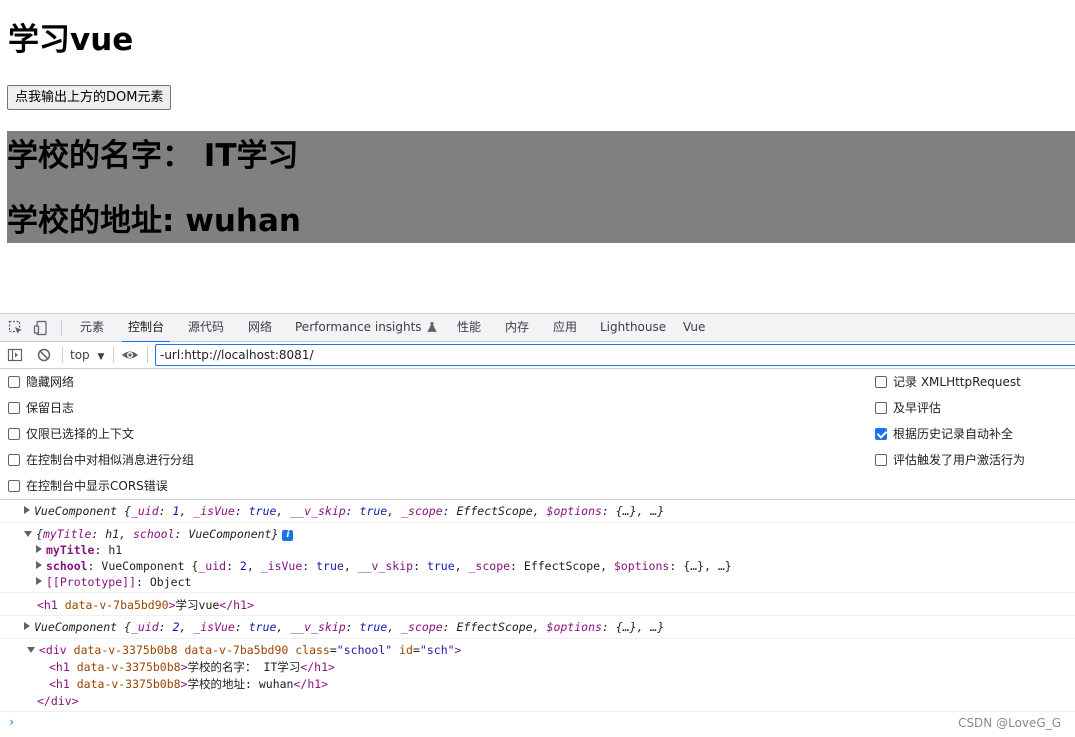  I want to click on tab-application: 应用, so click(565, 328).